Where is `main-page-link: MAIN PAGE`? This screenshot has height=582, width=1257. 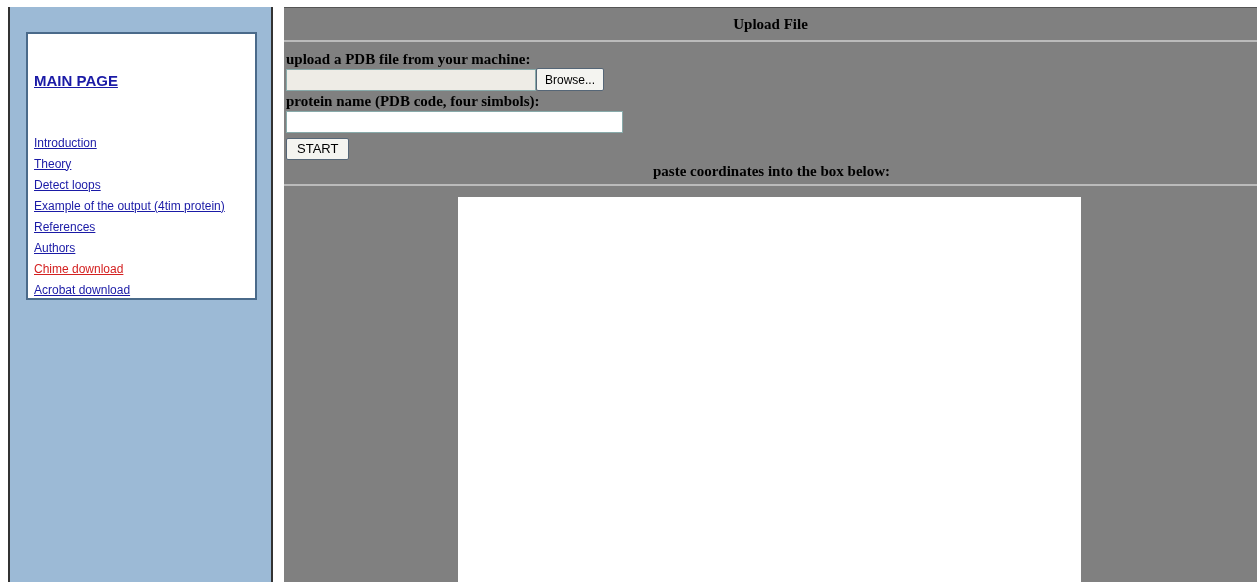 main-page-link: MAIN PAGE is located at coordinates (144, 81).